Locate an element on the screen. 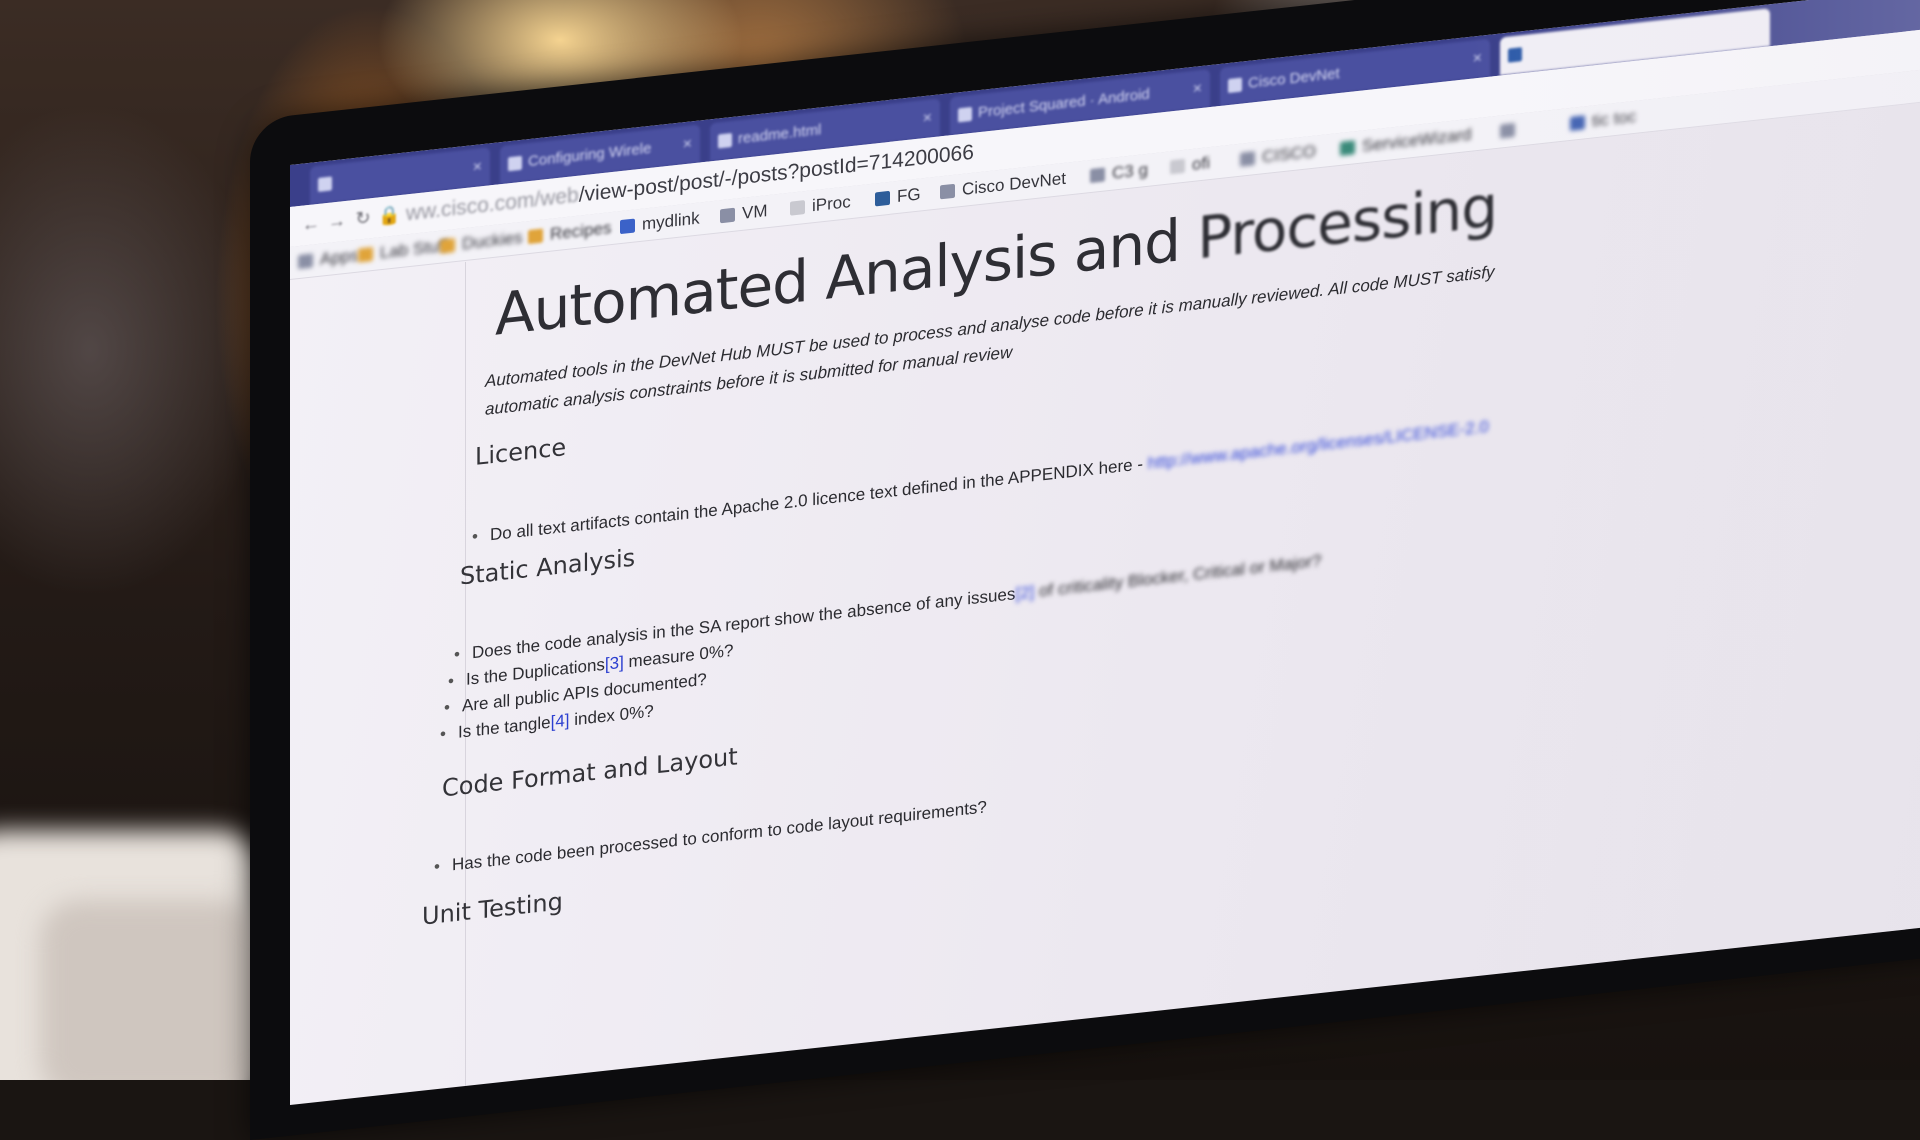 The height and width of the screenshot is (1140, 1920). service-icon is located at coordinates (1347, 148).